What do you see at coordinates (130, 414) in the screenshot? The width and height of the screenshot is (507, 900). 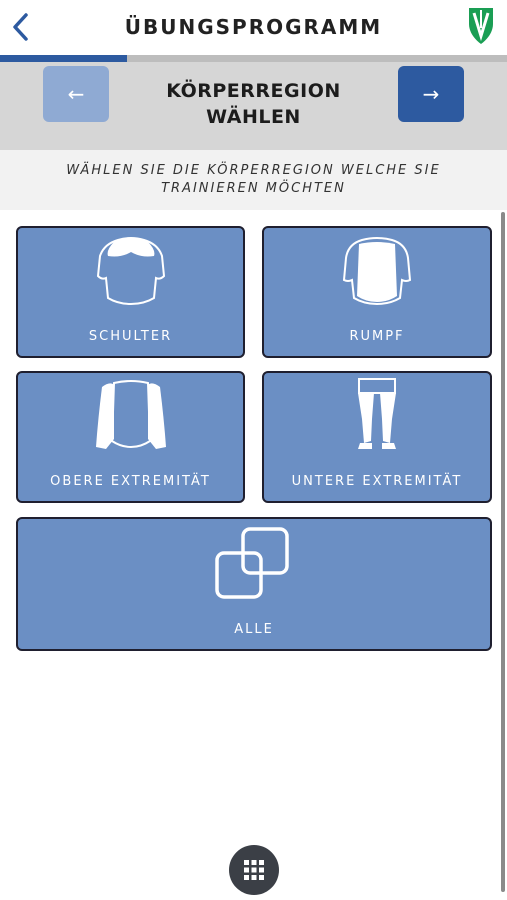 I see `upper-limbs-icon` at bounding box center [130, 414].